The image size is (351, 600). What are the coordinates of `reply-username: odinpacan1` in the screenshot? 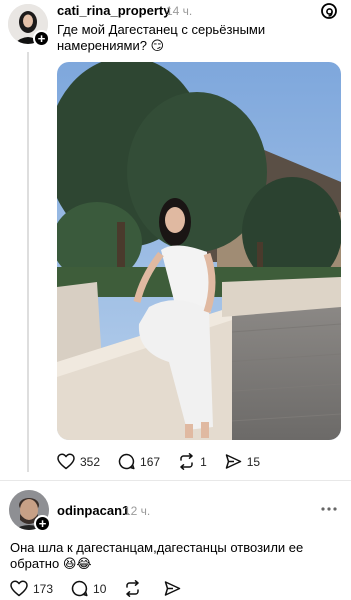 It's located at (93, 510).